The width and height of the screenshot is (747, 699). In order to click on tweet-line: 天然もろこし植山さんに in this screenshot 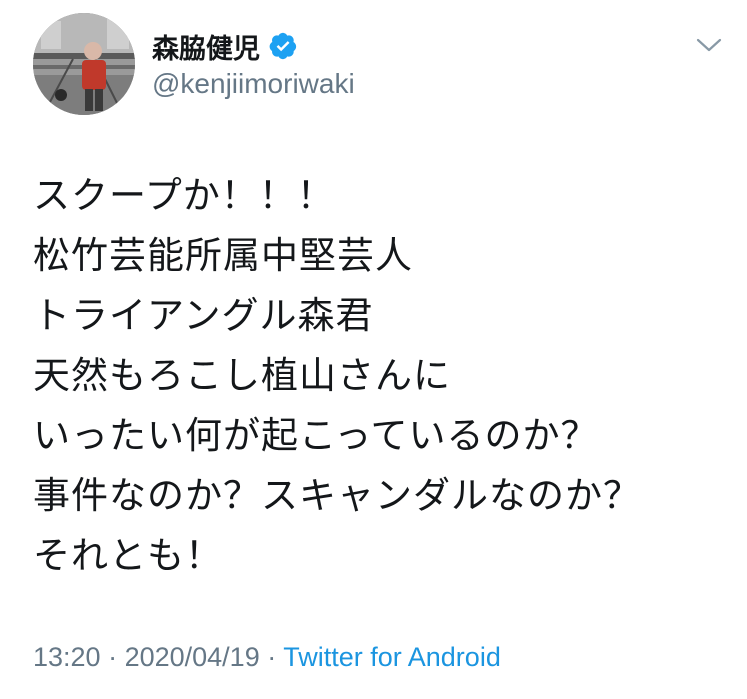, I will do `click(242, 375)`.